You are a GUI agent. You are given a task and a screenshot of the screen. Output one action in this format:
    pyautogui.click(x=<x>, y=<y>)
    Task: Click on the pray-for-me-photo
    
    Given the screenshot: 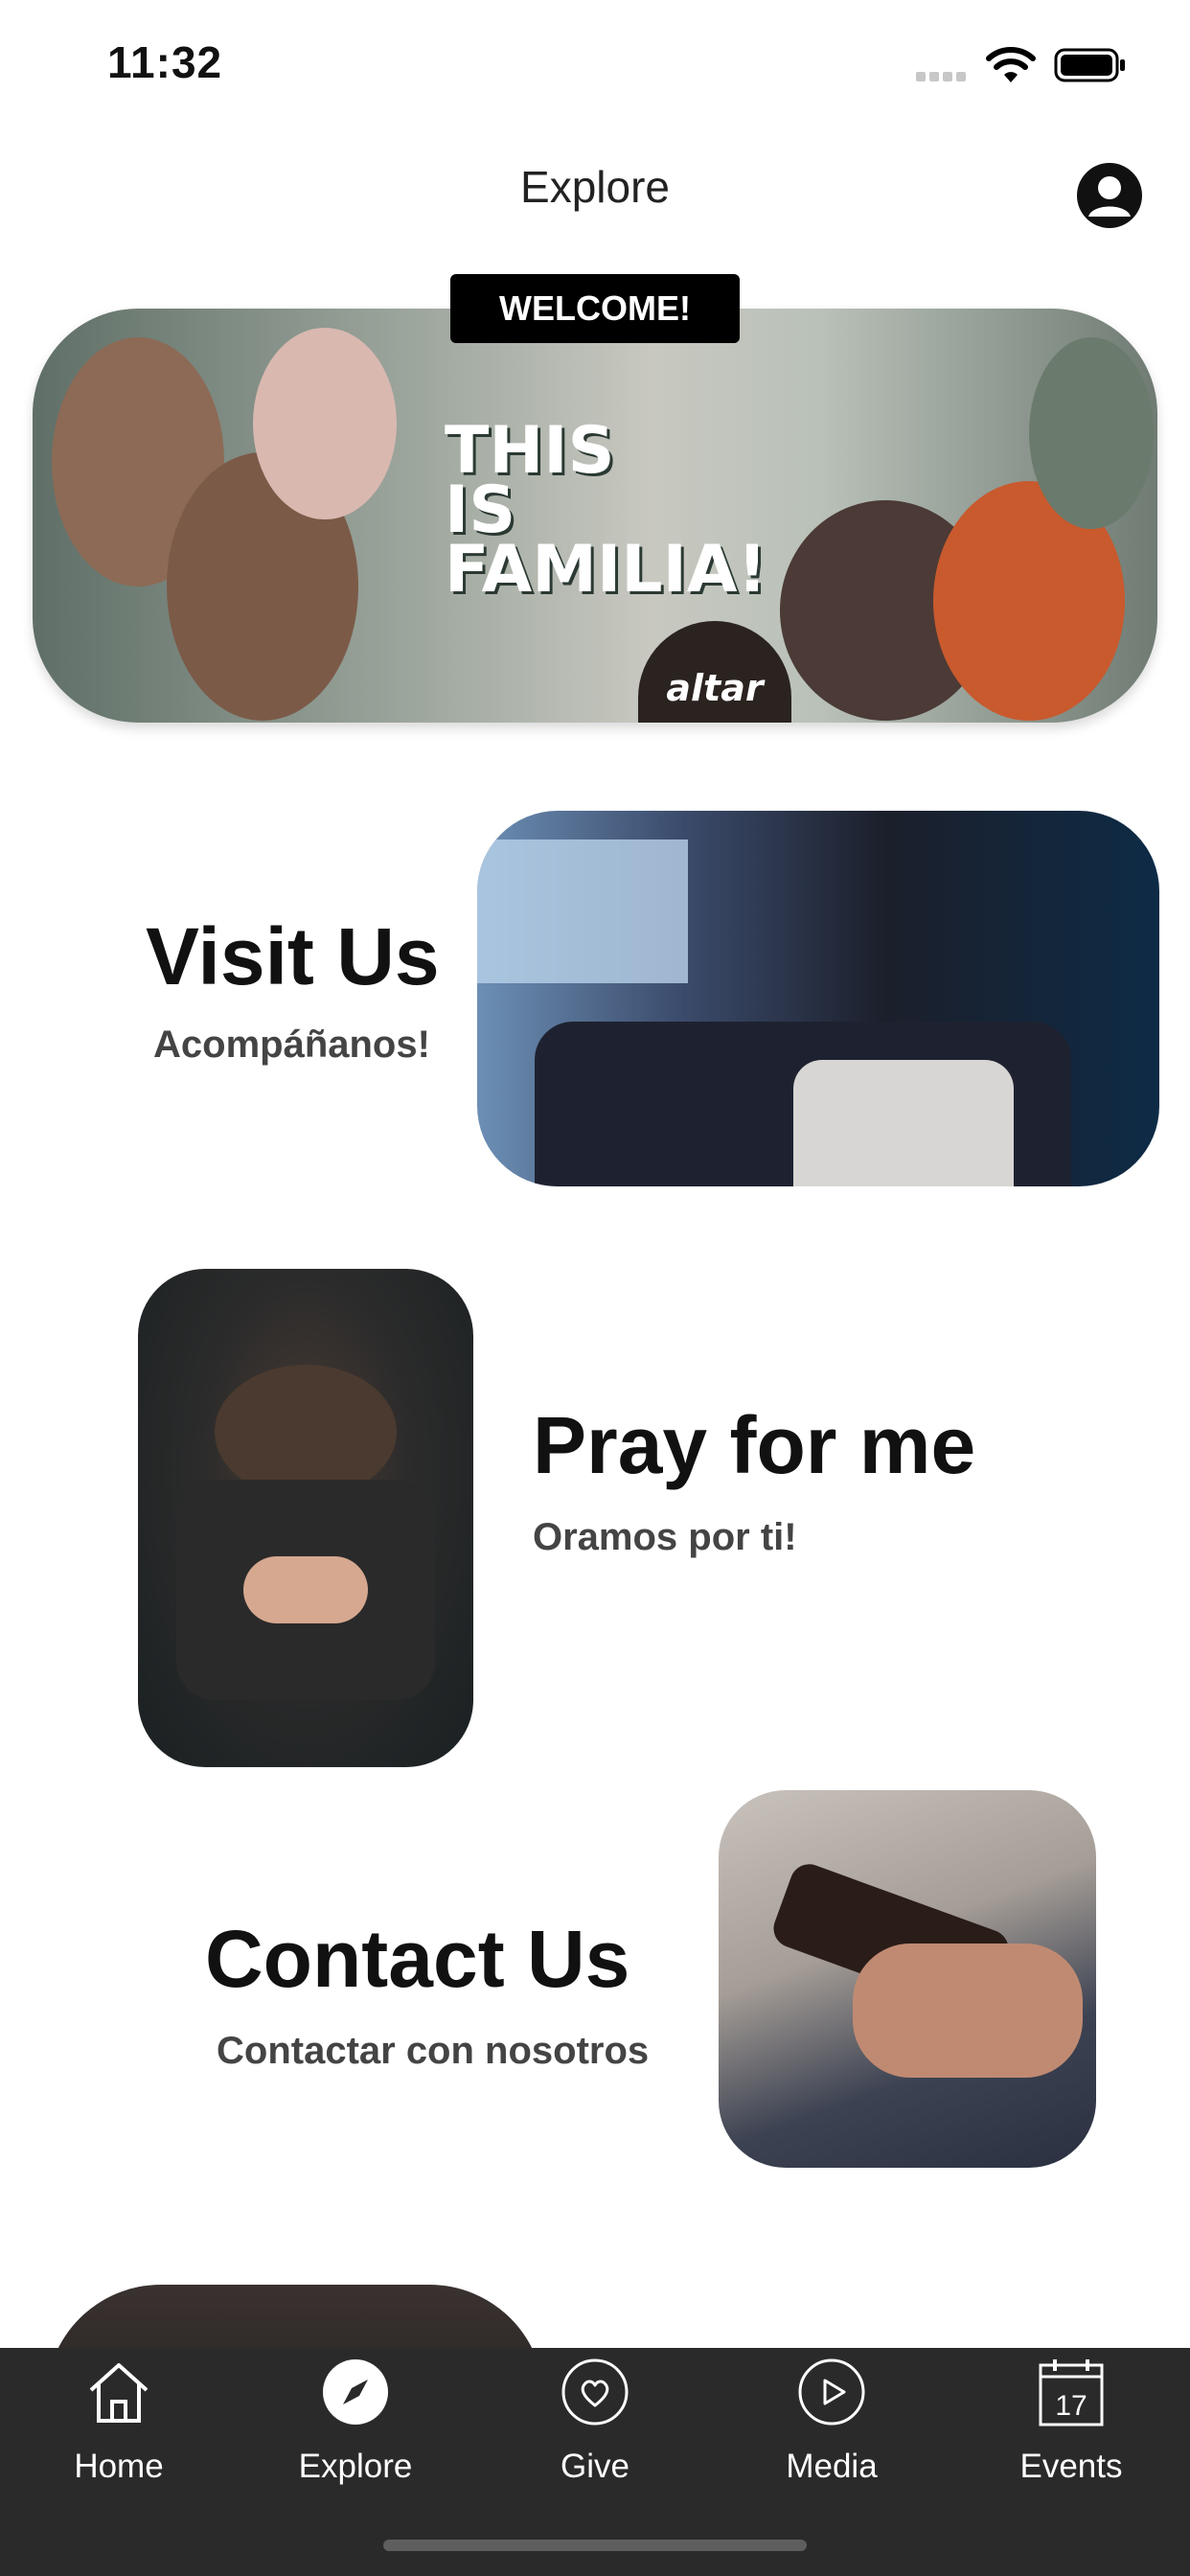 What is the action you would take?
    pyautogui.click(x=305, y=1518)
    